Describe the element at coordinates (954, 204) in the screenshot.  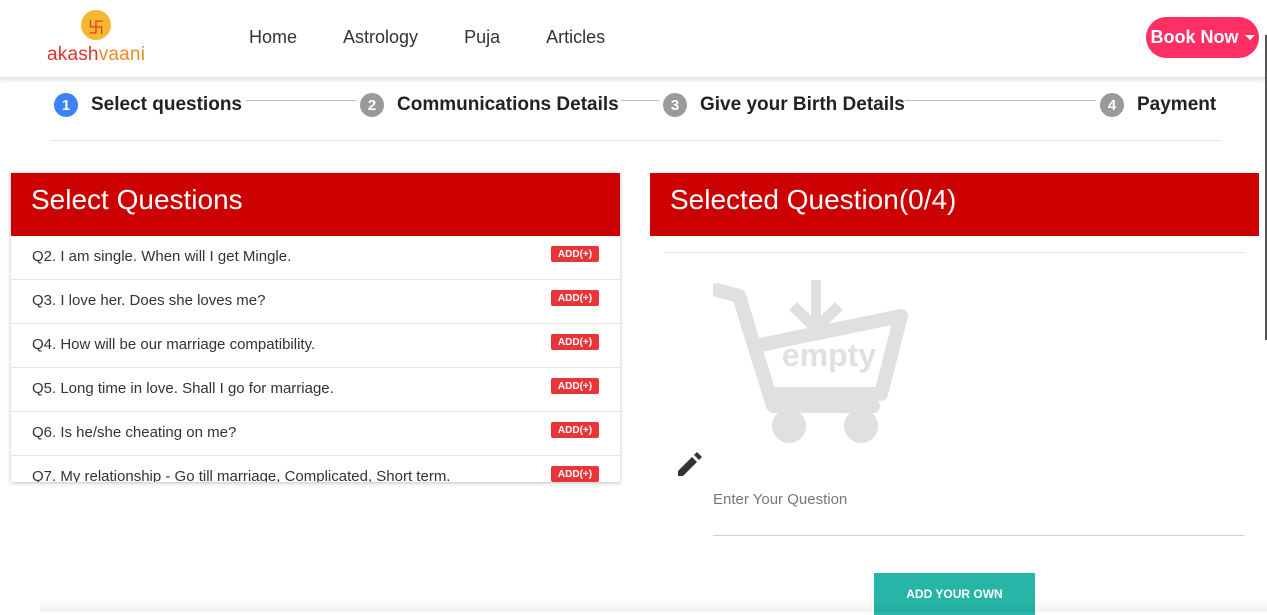
I see `selected-question-title: Selected Question(0/4)` at that location.